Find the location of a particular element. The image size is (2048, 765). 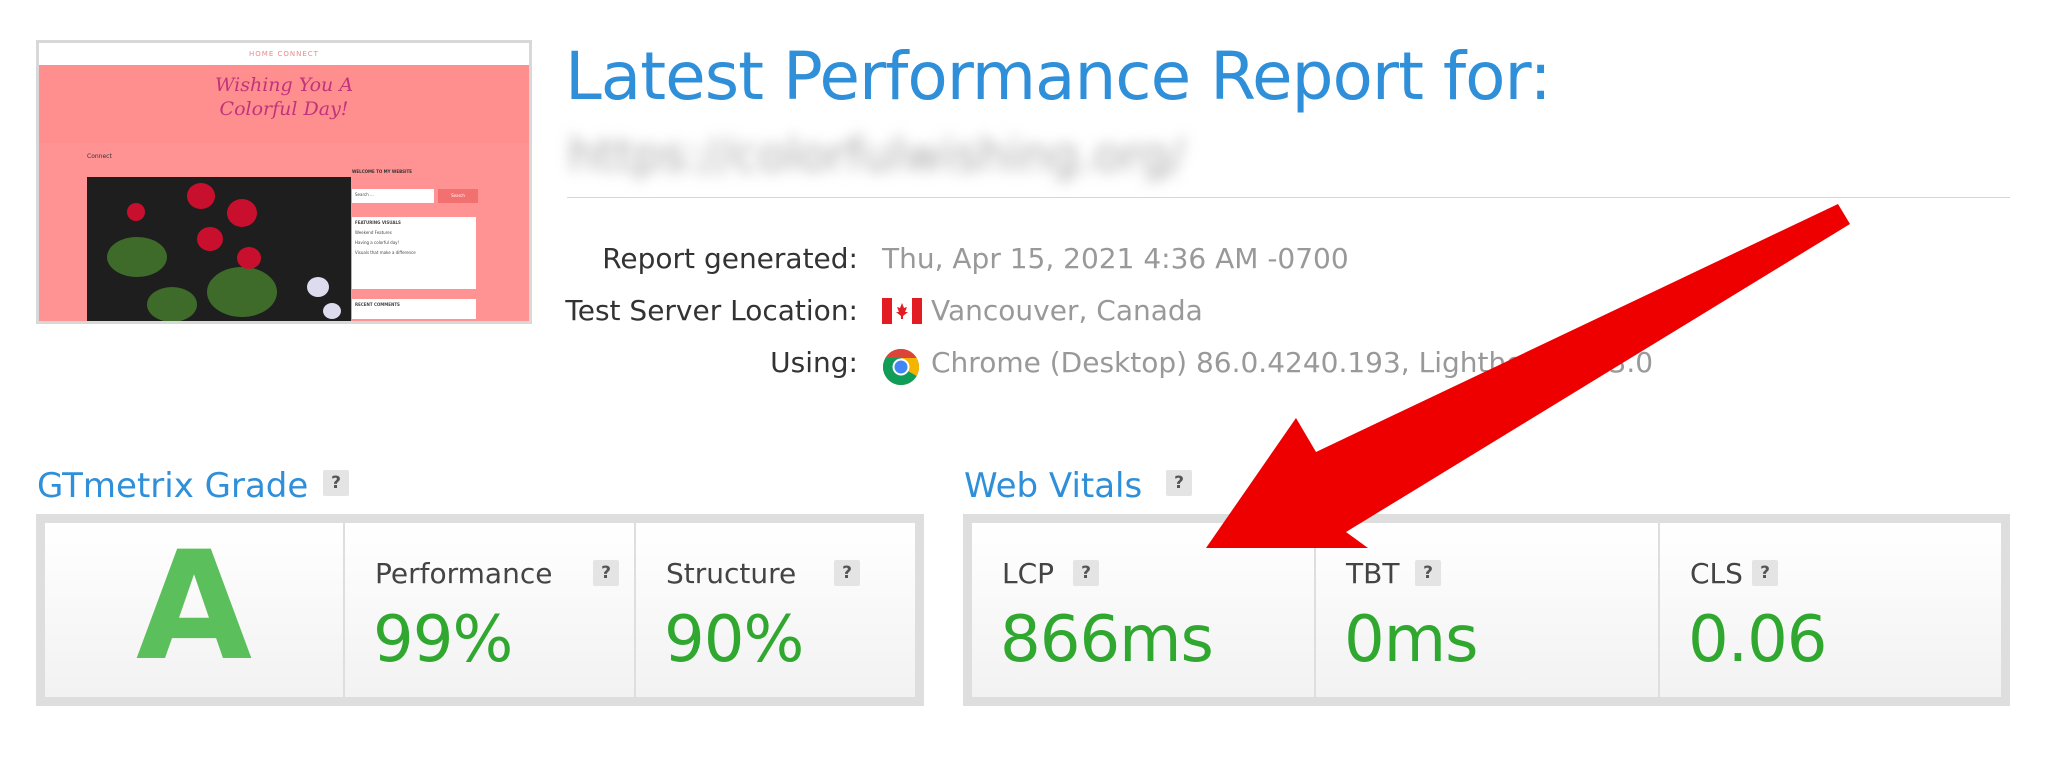

thumbnail-hero-line1: Wishing You A is located at coordinates (284, 85).